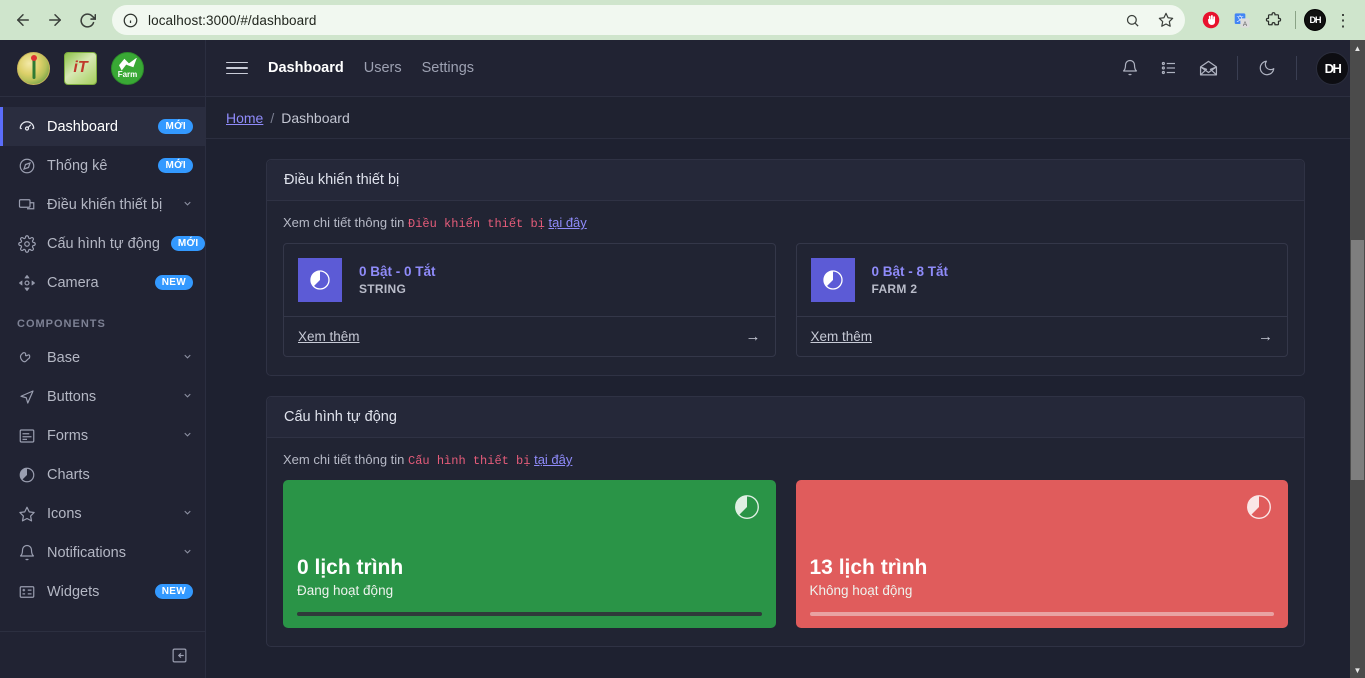 The height and width of the screenshot is (678, 1365). I want to click on sidebar-item-label: Notifications, so click(86, 552).